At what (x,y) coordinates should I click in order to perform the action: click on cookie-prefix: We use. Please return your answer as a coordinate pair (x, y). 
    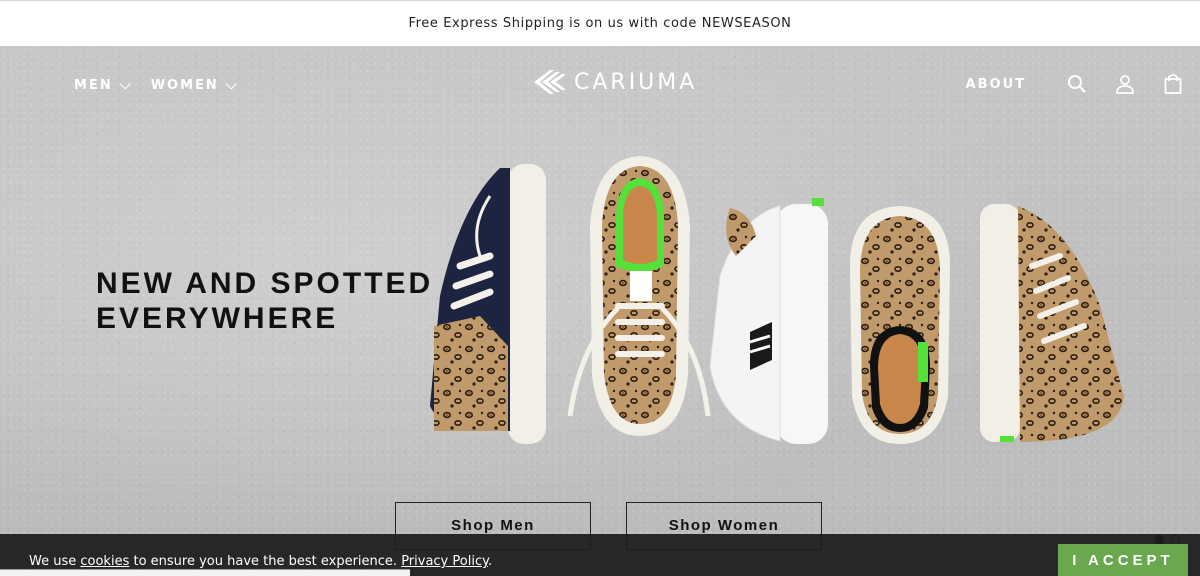
    Looking at the image, I should click on (55, 561).